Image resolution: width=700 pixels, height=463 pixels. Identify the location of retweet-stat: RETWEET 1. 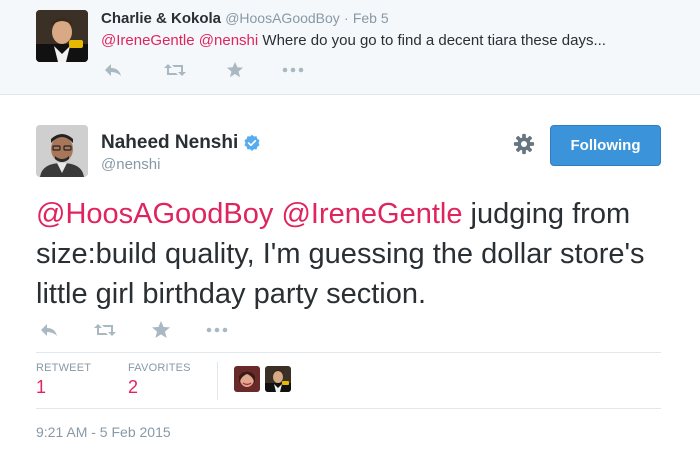
(63, 380).